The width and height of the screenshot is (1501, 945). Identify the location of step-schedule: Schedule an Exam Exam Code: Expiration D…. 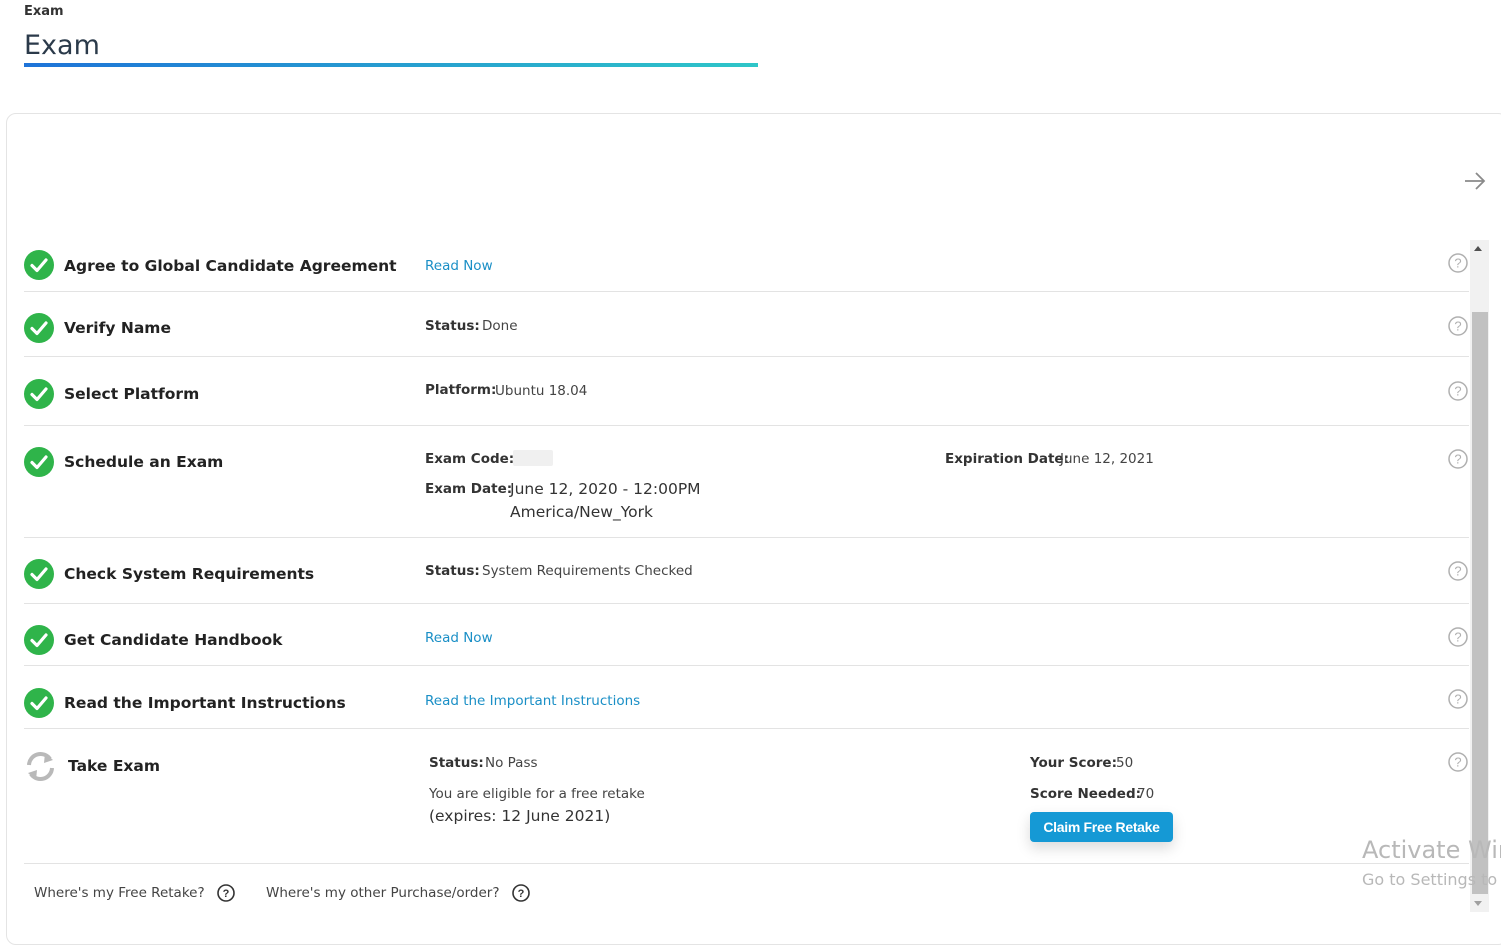
(746, 481).